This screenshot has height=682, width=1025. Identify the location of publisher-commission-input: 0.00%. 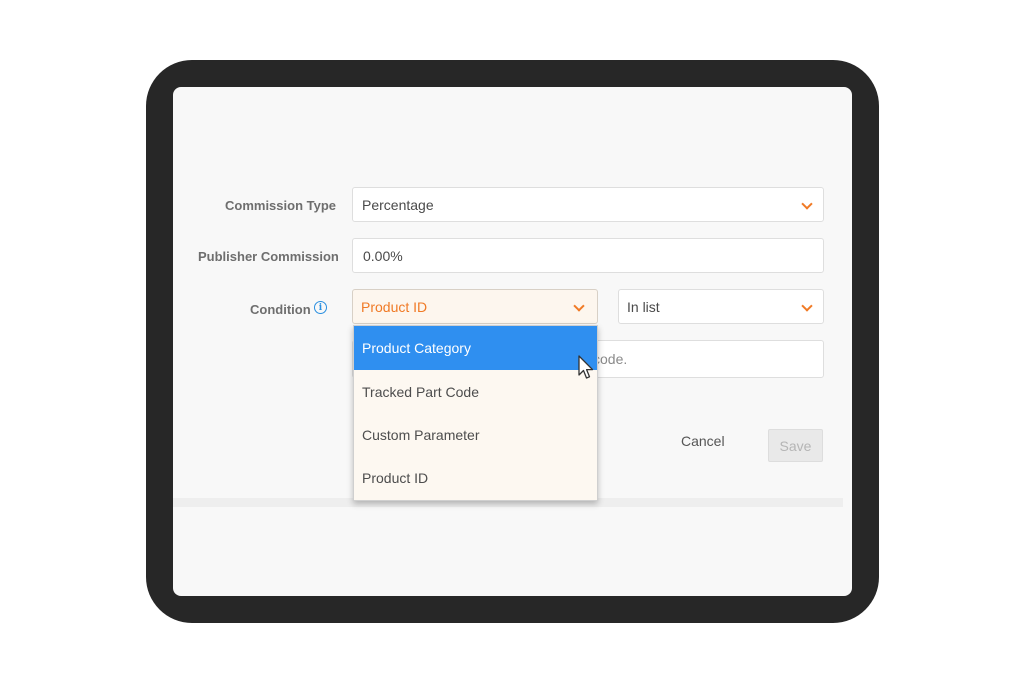
(588, 255).